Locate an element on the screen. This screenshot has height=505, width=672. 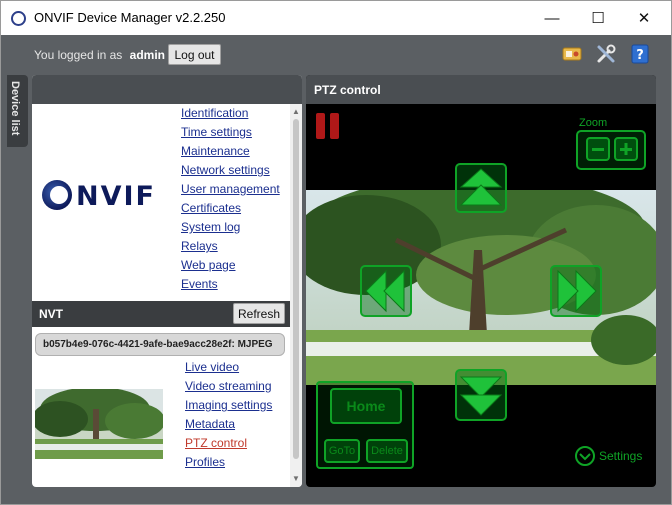
video-thumbnail is located at coordinates (99, 424).